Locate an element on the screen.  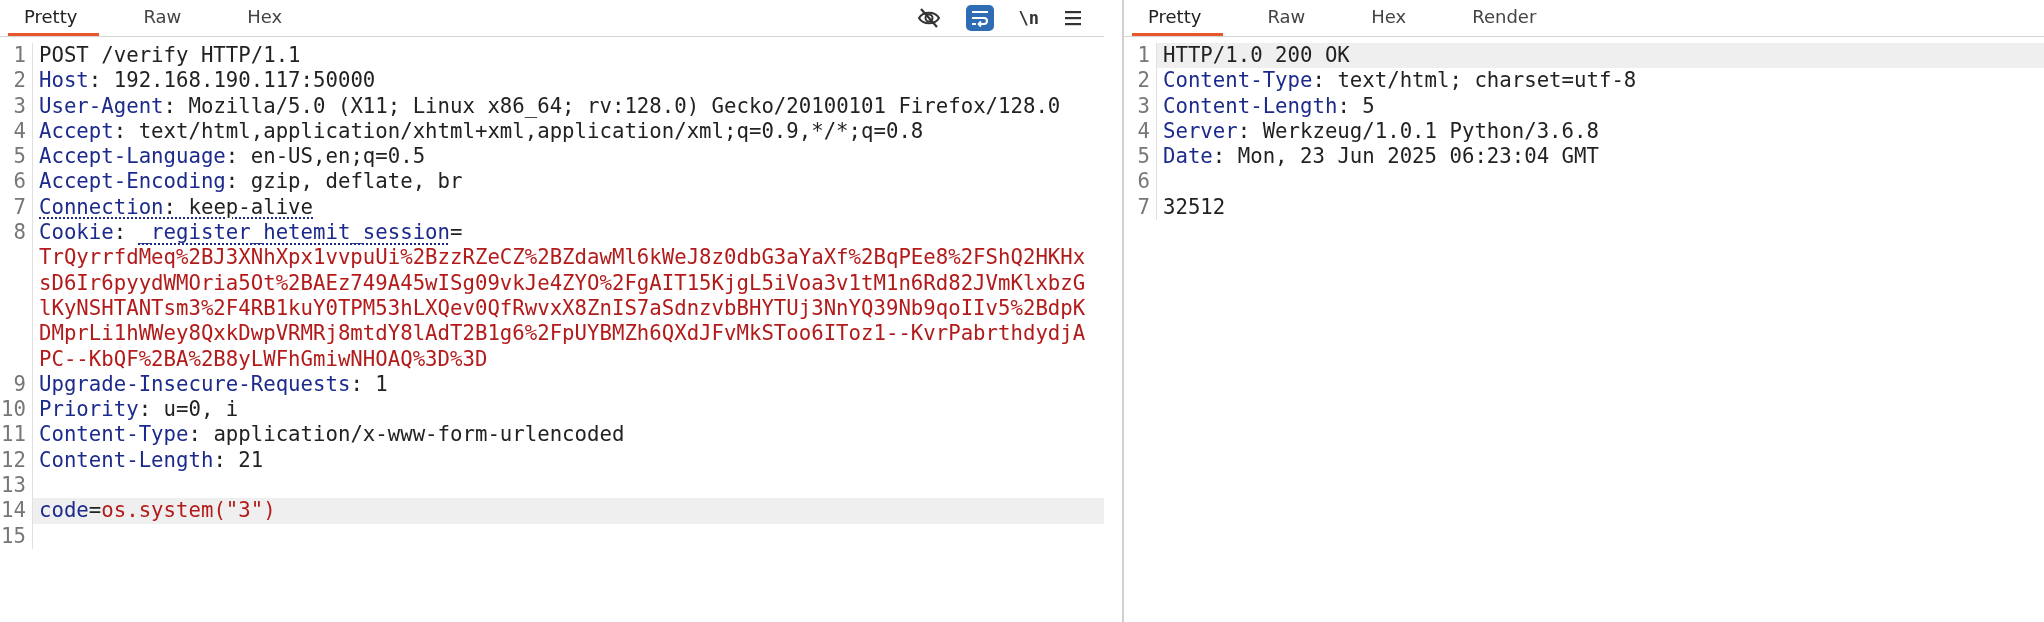
line-number: 13 is located at coordinates (16, 486).